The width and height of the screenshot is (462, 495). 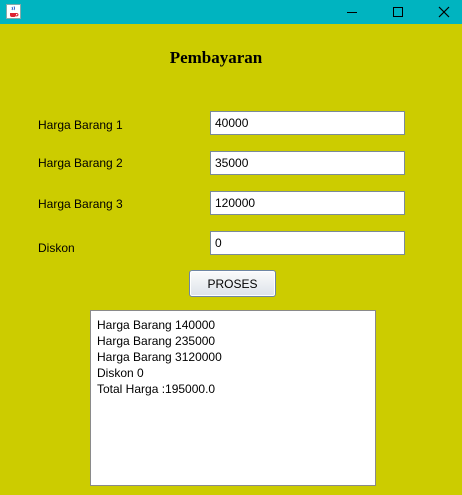 I want to click on proses-button: PROSES, so click(x=232, y=283).